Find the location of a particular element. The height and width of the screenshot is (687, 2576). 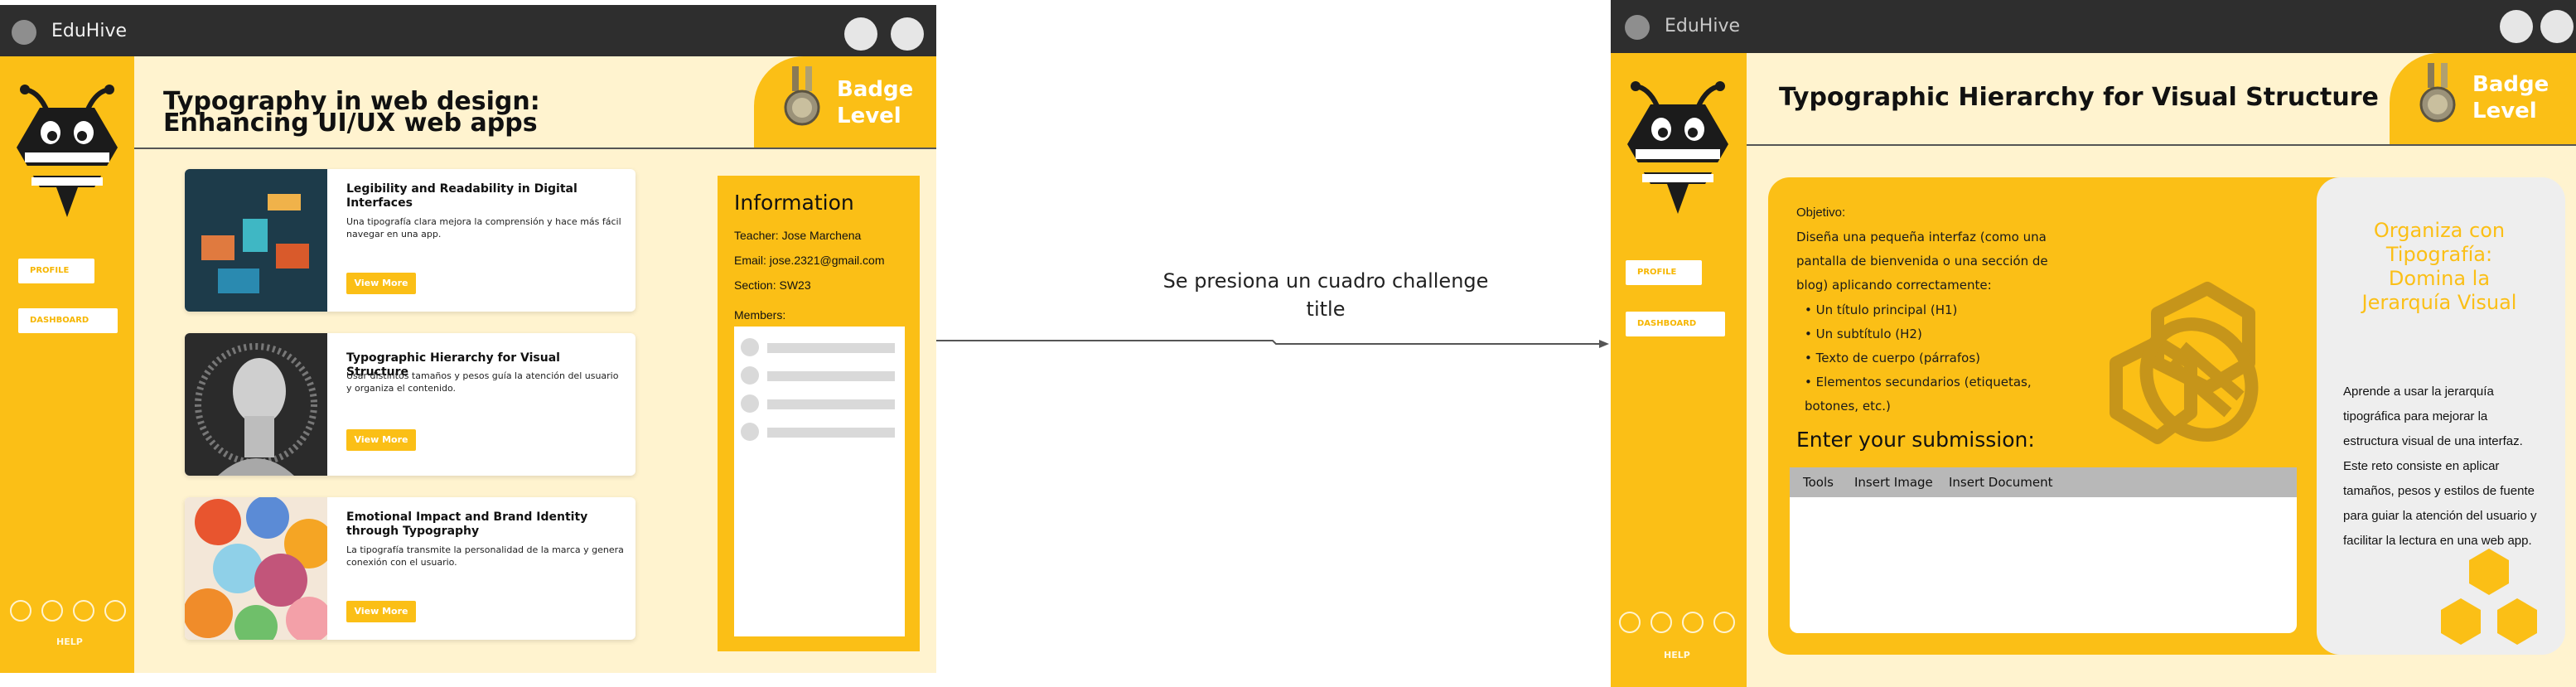

objective-item-3: • Texto de cuerpo (párrafos) is located at coordinates (1892, 358).